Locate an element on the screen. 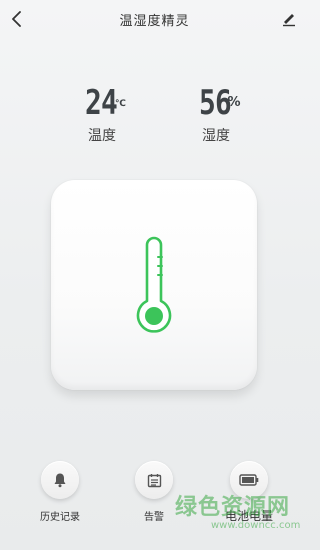 This screenshot has height=550, width=320. edit-button is located at coordinates (289, 19).